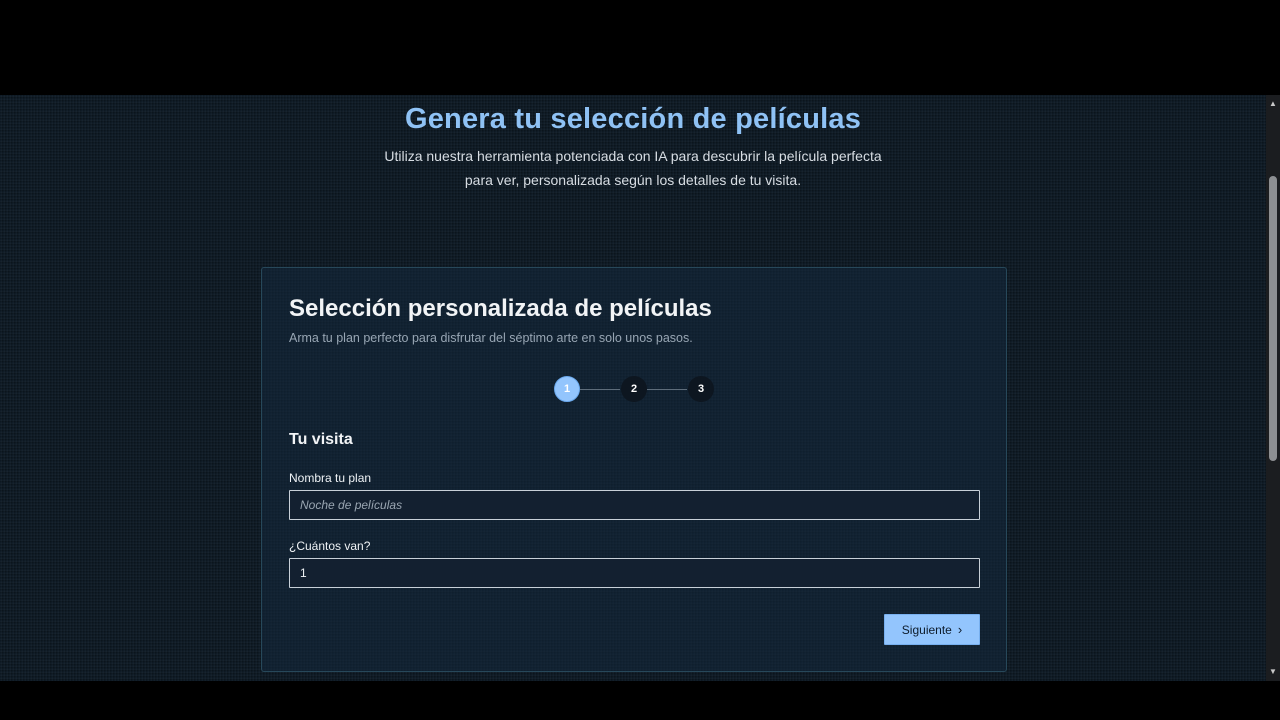 This screenshot has height=720, width=1280. I want to click on step-1: 1, so click(567, 389).